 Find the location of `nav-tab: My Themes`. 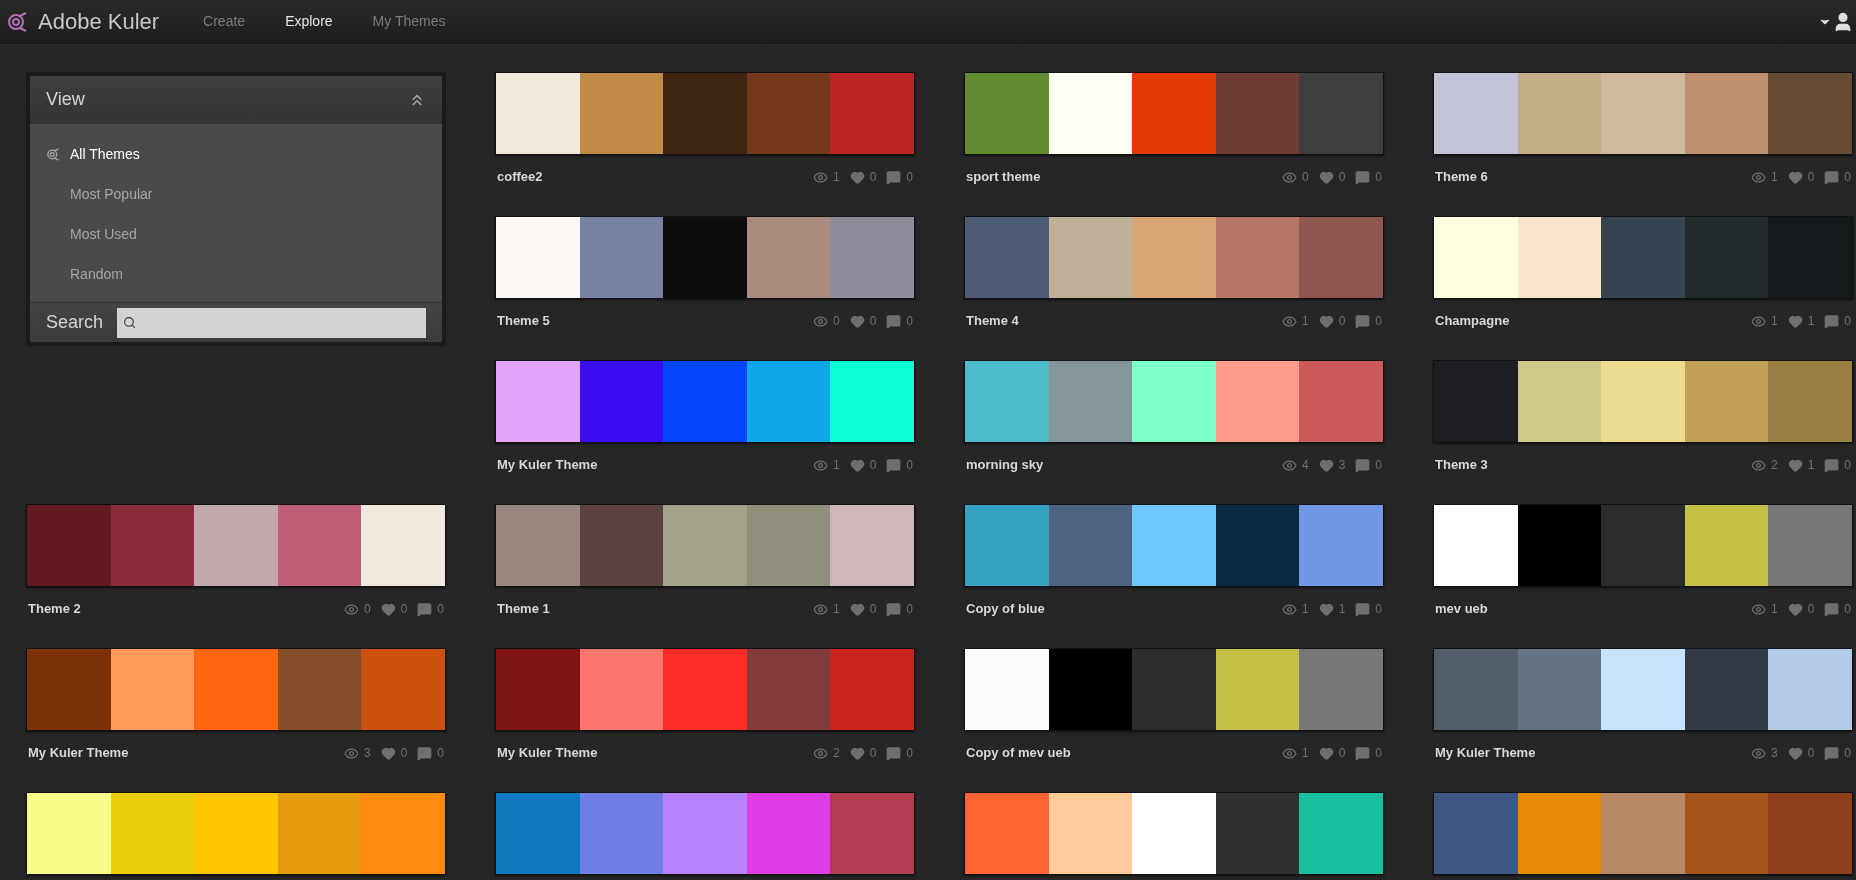

nav-tab: My Themes is located at coordinates (409, 21).